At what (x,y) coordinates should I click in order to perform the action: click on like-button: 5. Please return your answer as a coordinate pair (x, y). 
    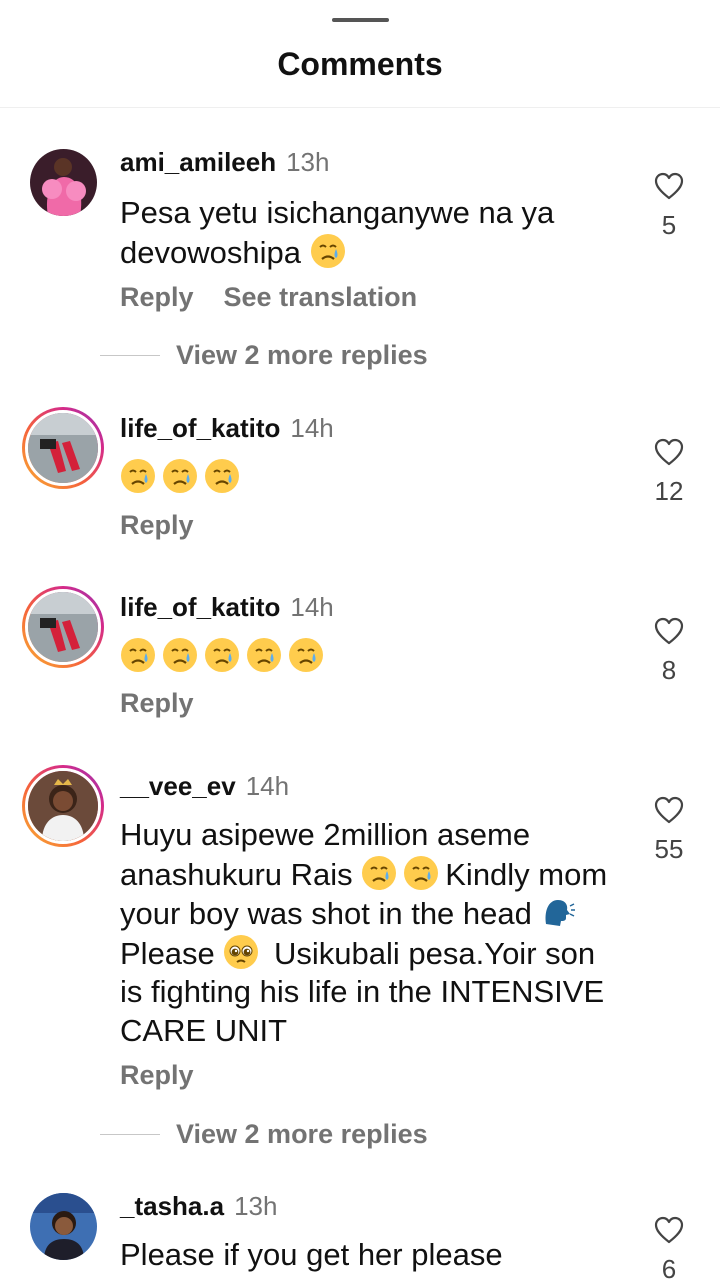
    Looking at the image, I should click on (669, 206).